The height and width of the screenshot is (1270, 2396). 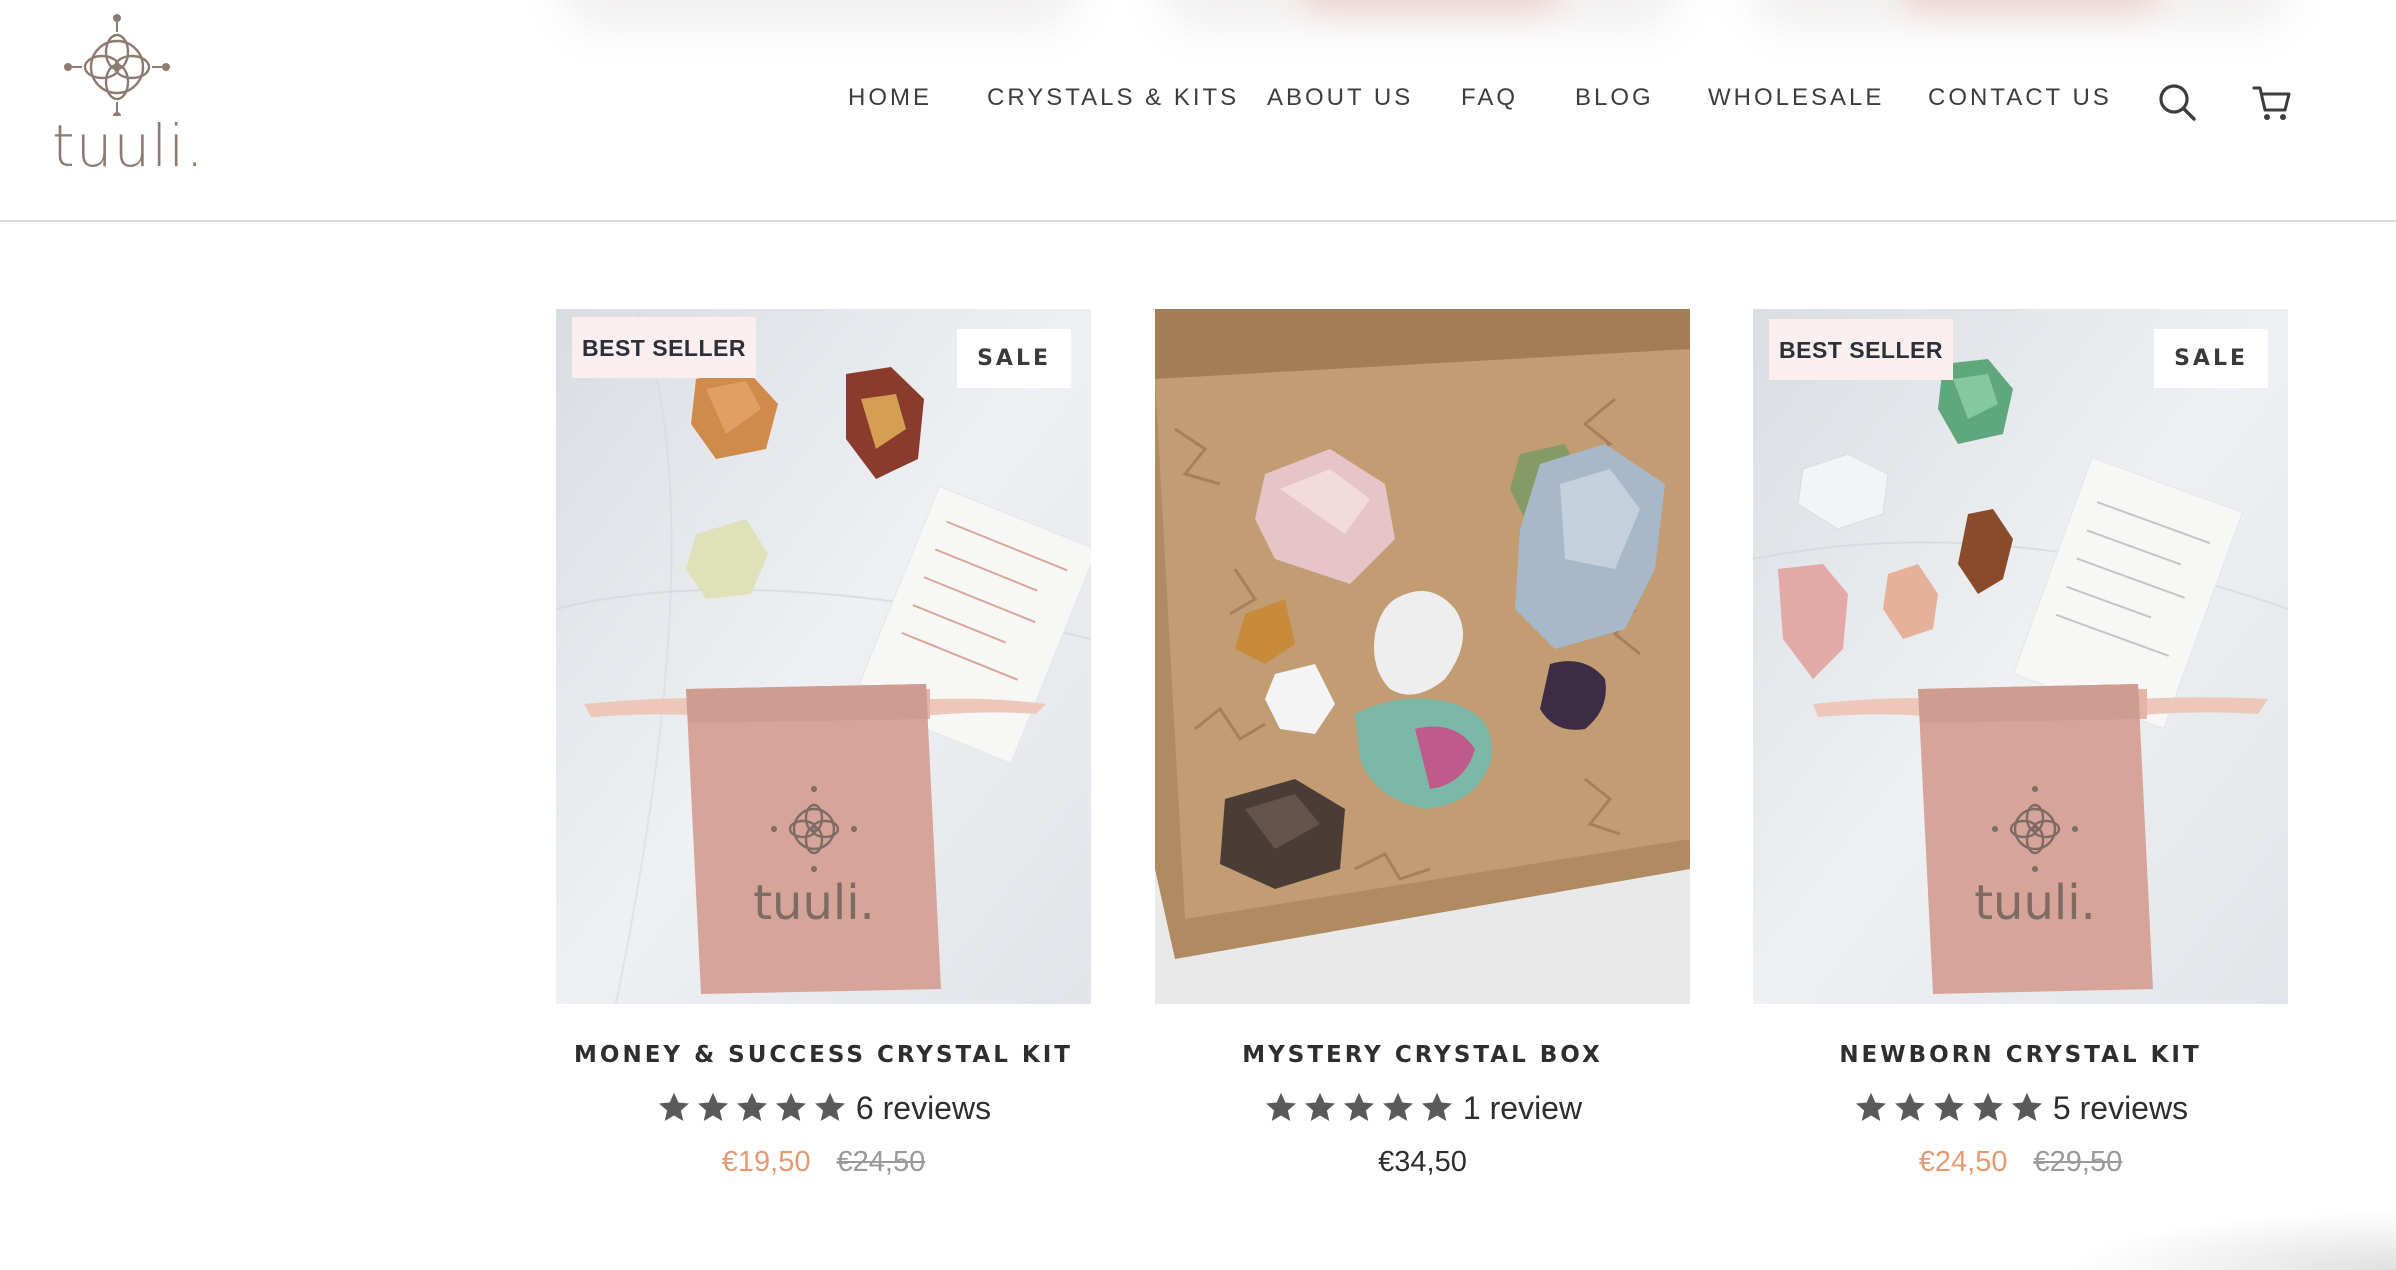 I want to click on product-price: €19,50 €24,50, so click(x=823, y=1162).